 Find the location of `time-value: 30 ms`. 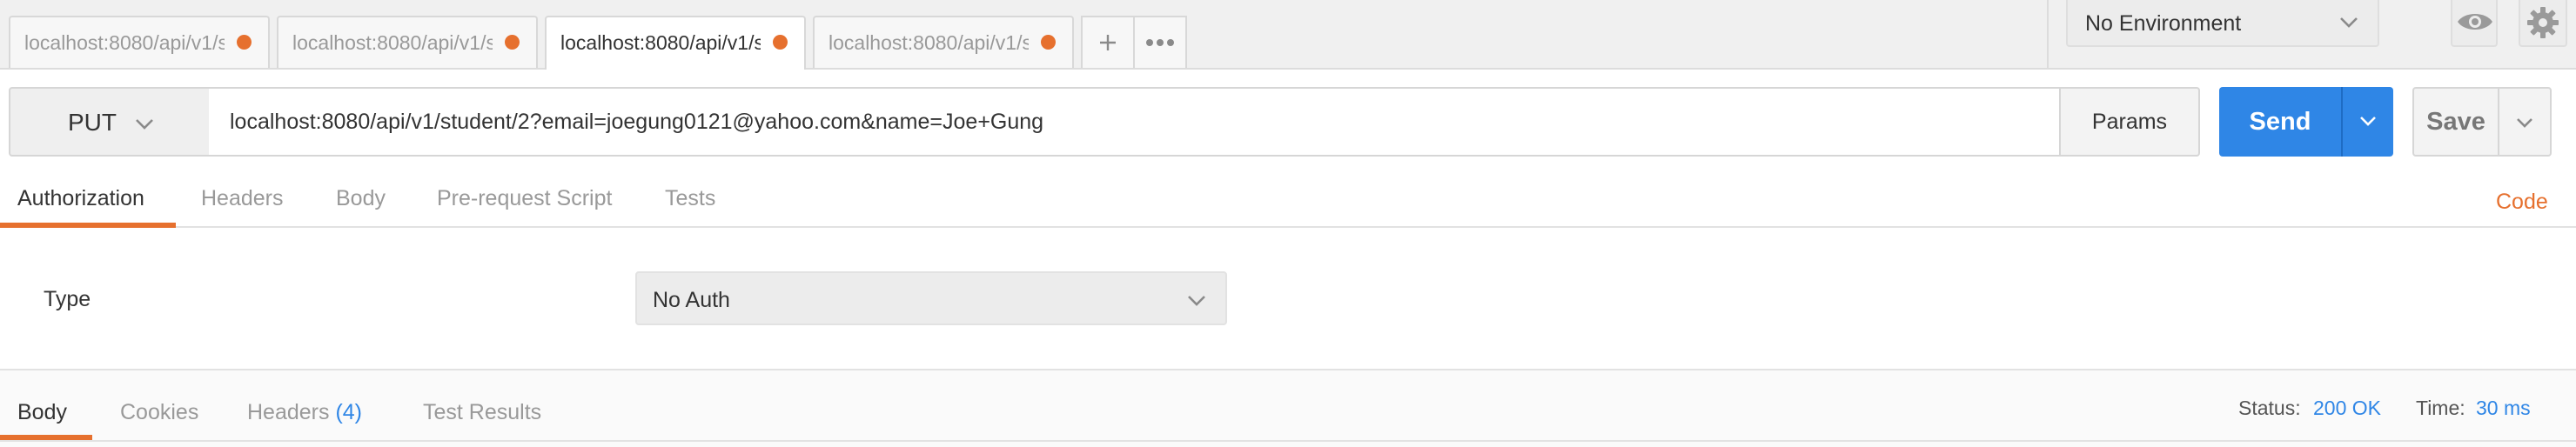

time-value: 30 ms is located at coordinates (2504, 408).